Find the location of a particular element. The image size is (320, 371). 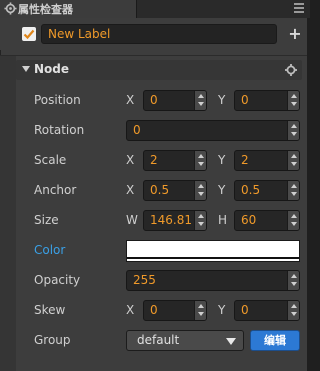

skew-y-label: Y is located at coordinates (222, 310).